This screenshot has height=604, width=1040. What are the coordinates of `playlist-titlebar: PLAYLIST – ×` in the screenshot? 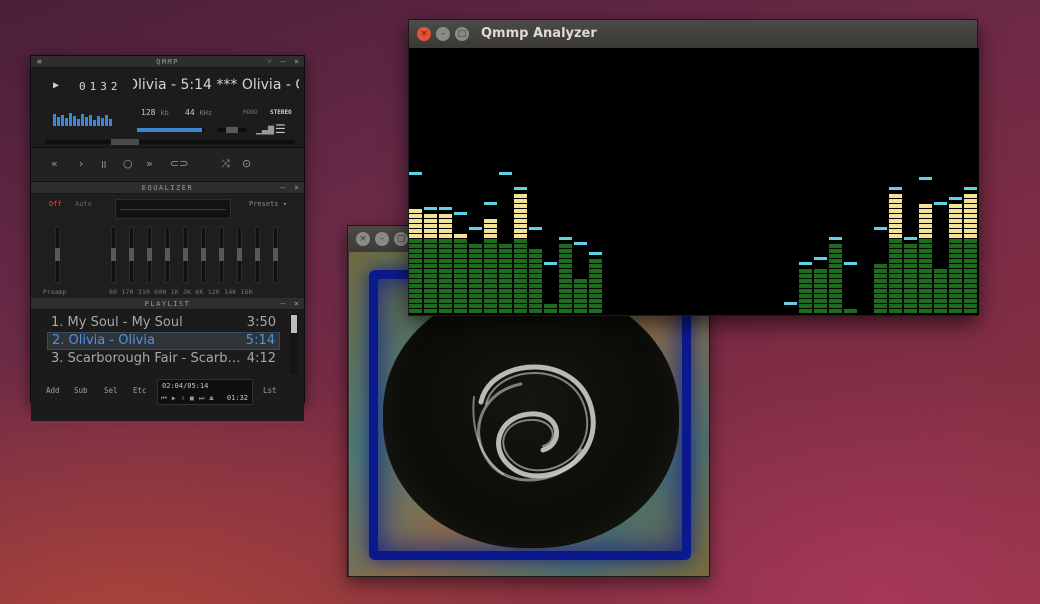 It's located at (167, 304).